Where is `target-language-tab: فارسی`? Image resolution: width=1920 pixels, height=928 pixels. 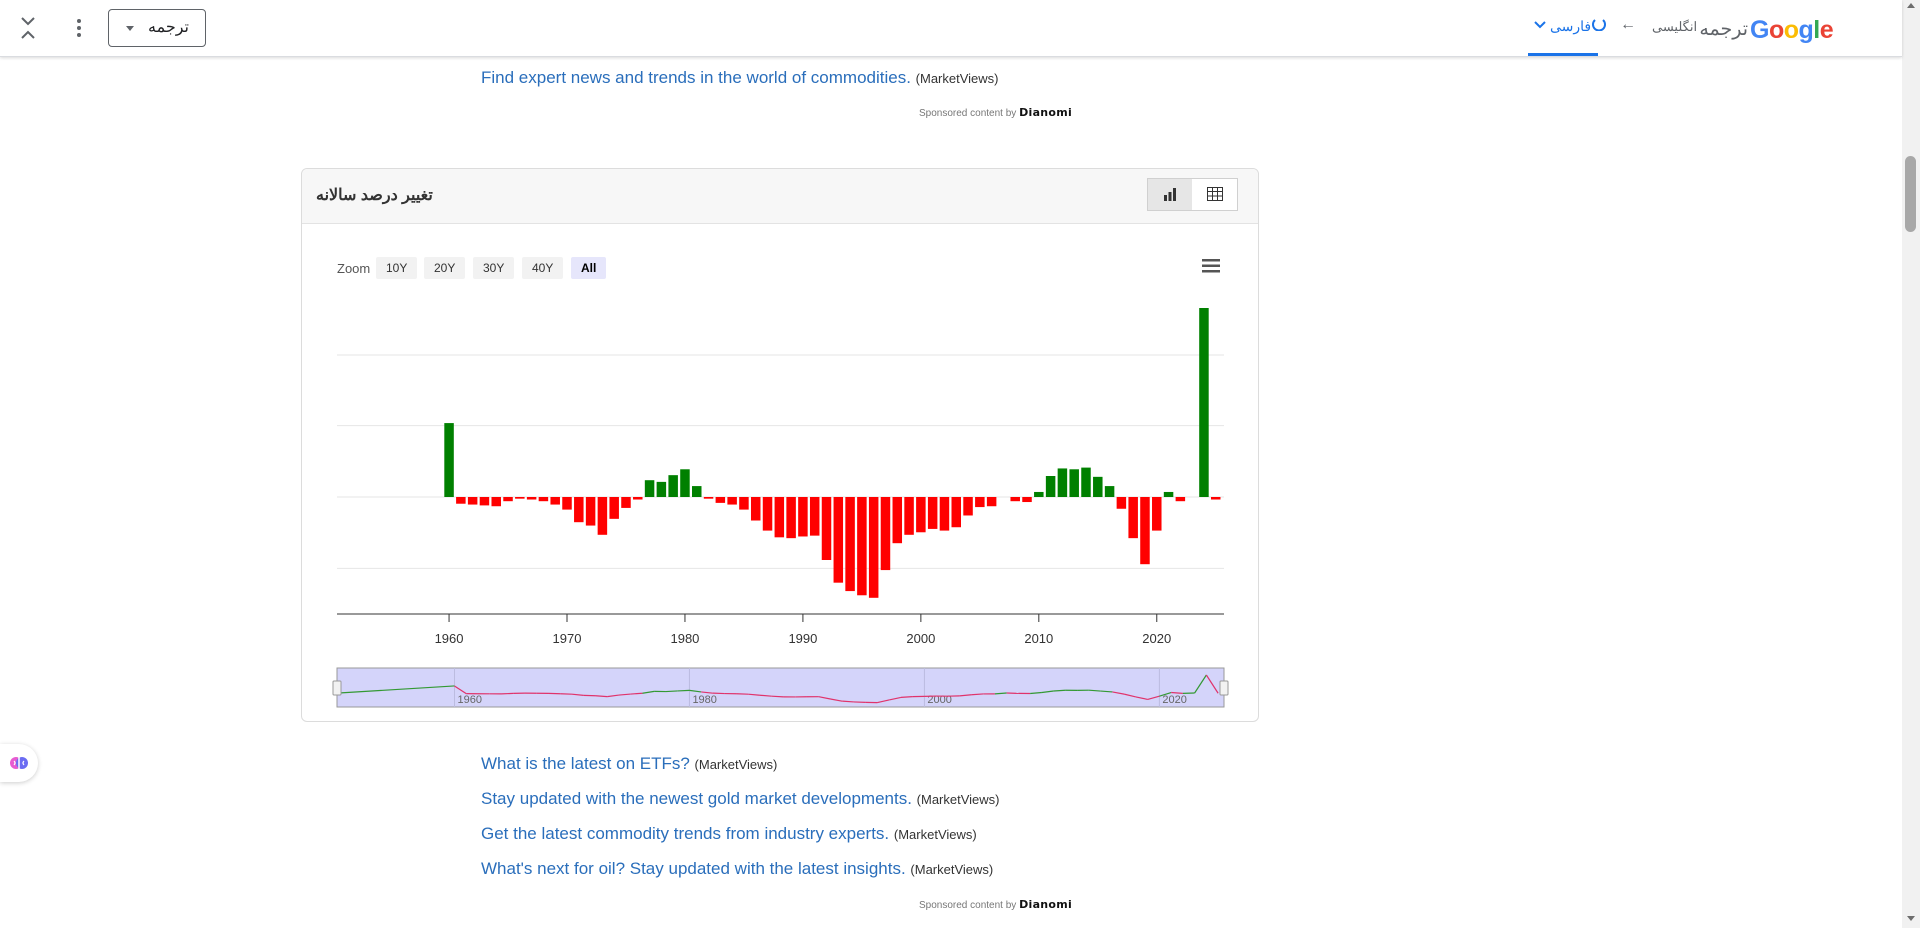
target-language-tab: فارسی is located at coordinates (1567, 28).